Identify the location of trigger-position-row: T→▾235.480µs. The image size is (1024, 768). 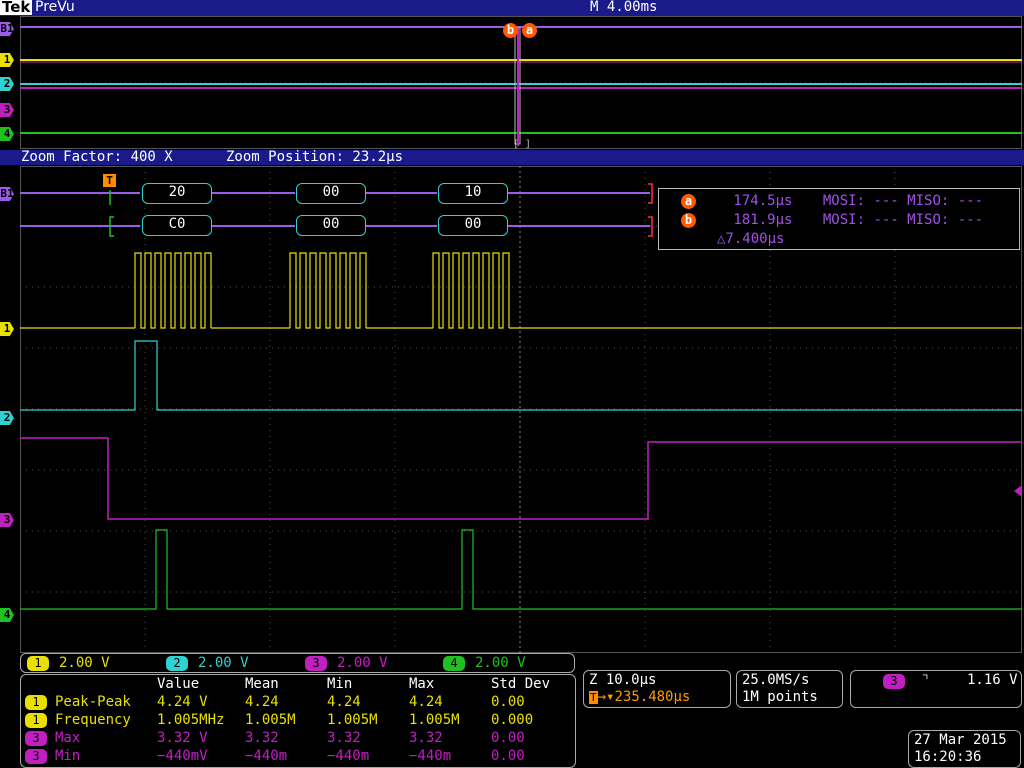
(639, 697).